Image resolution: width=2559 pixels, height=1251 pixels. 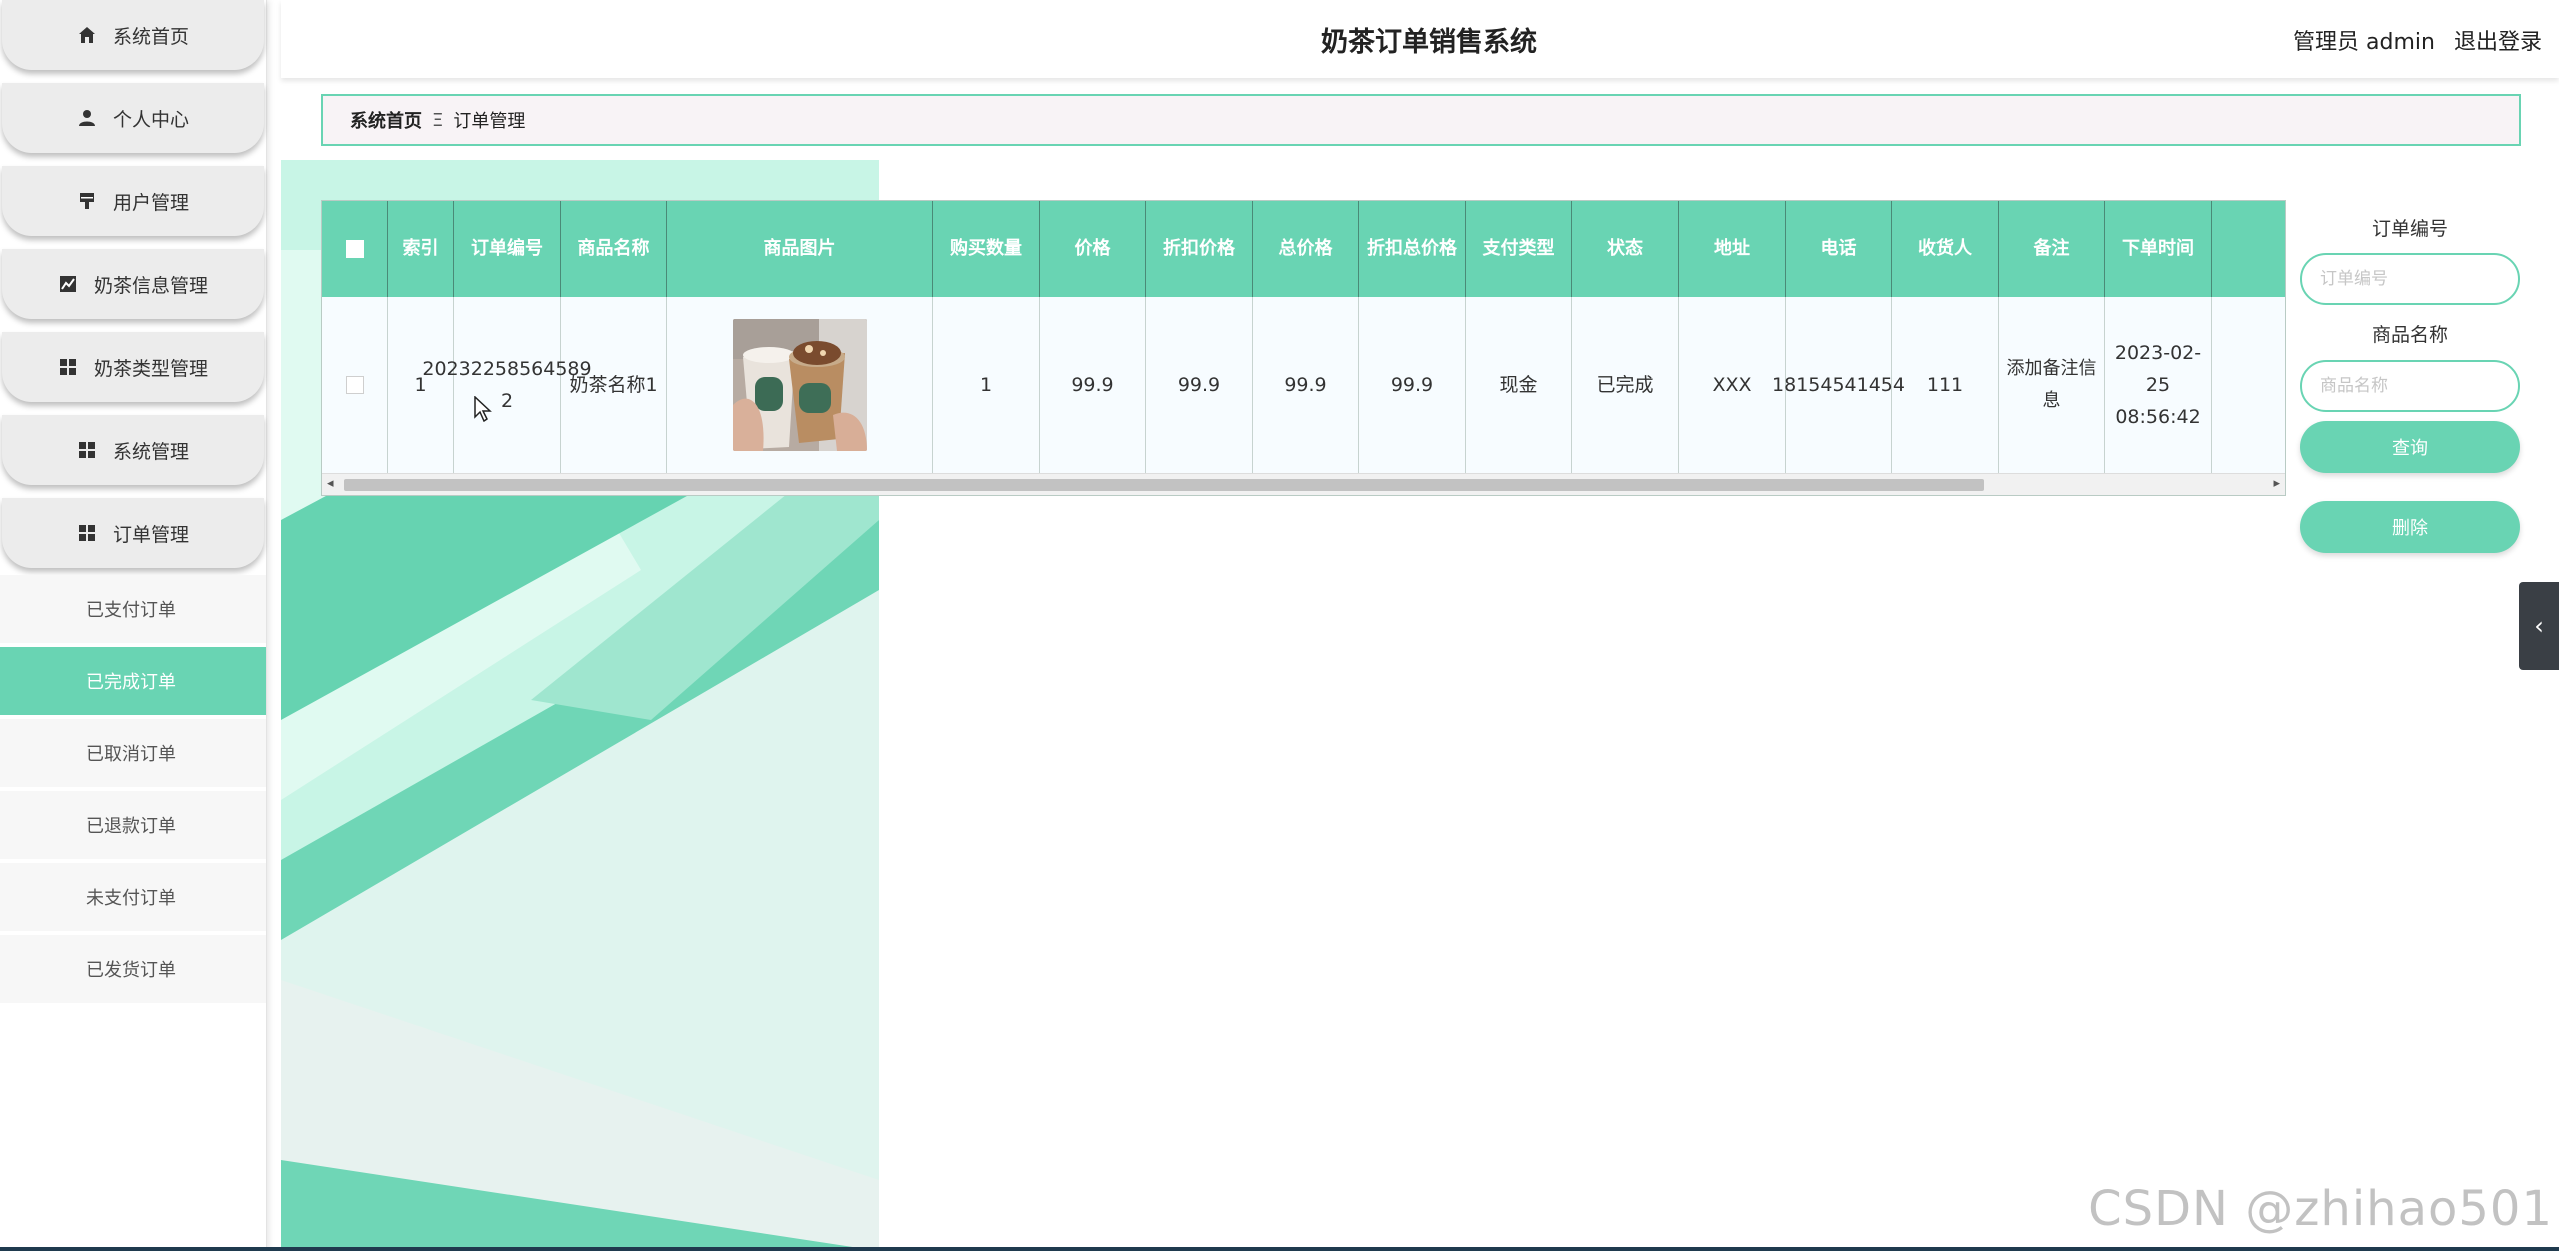 What do you see at coordinates (438, 120) in the screenshot?
I see `breadcrumb-separator: Ξ` at bounding box center [438, 120].